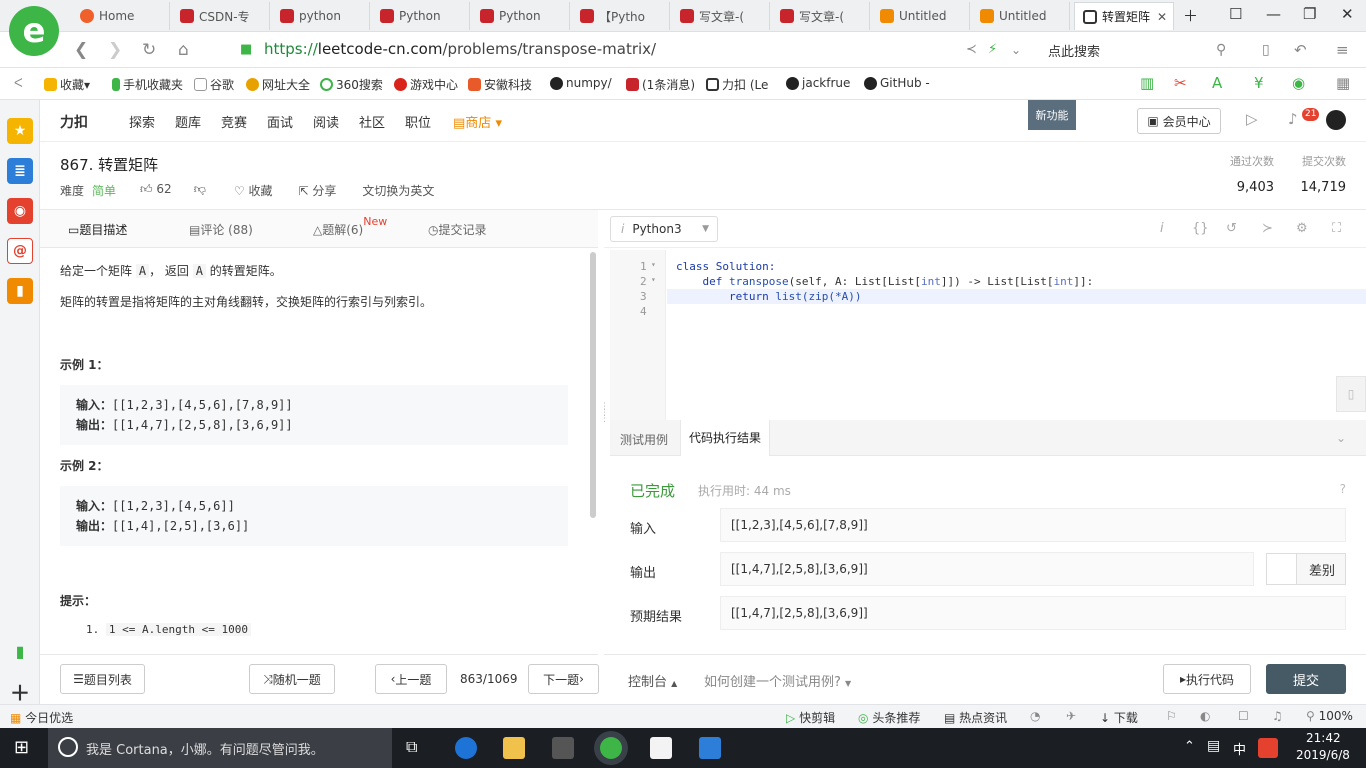 This screenshot has height=768, width=1366. I want to click on search-input: 点此搜索, so click(1074, 50).